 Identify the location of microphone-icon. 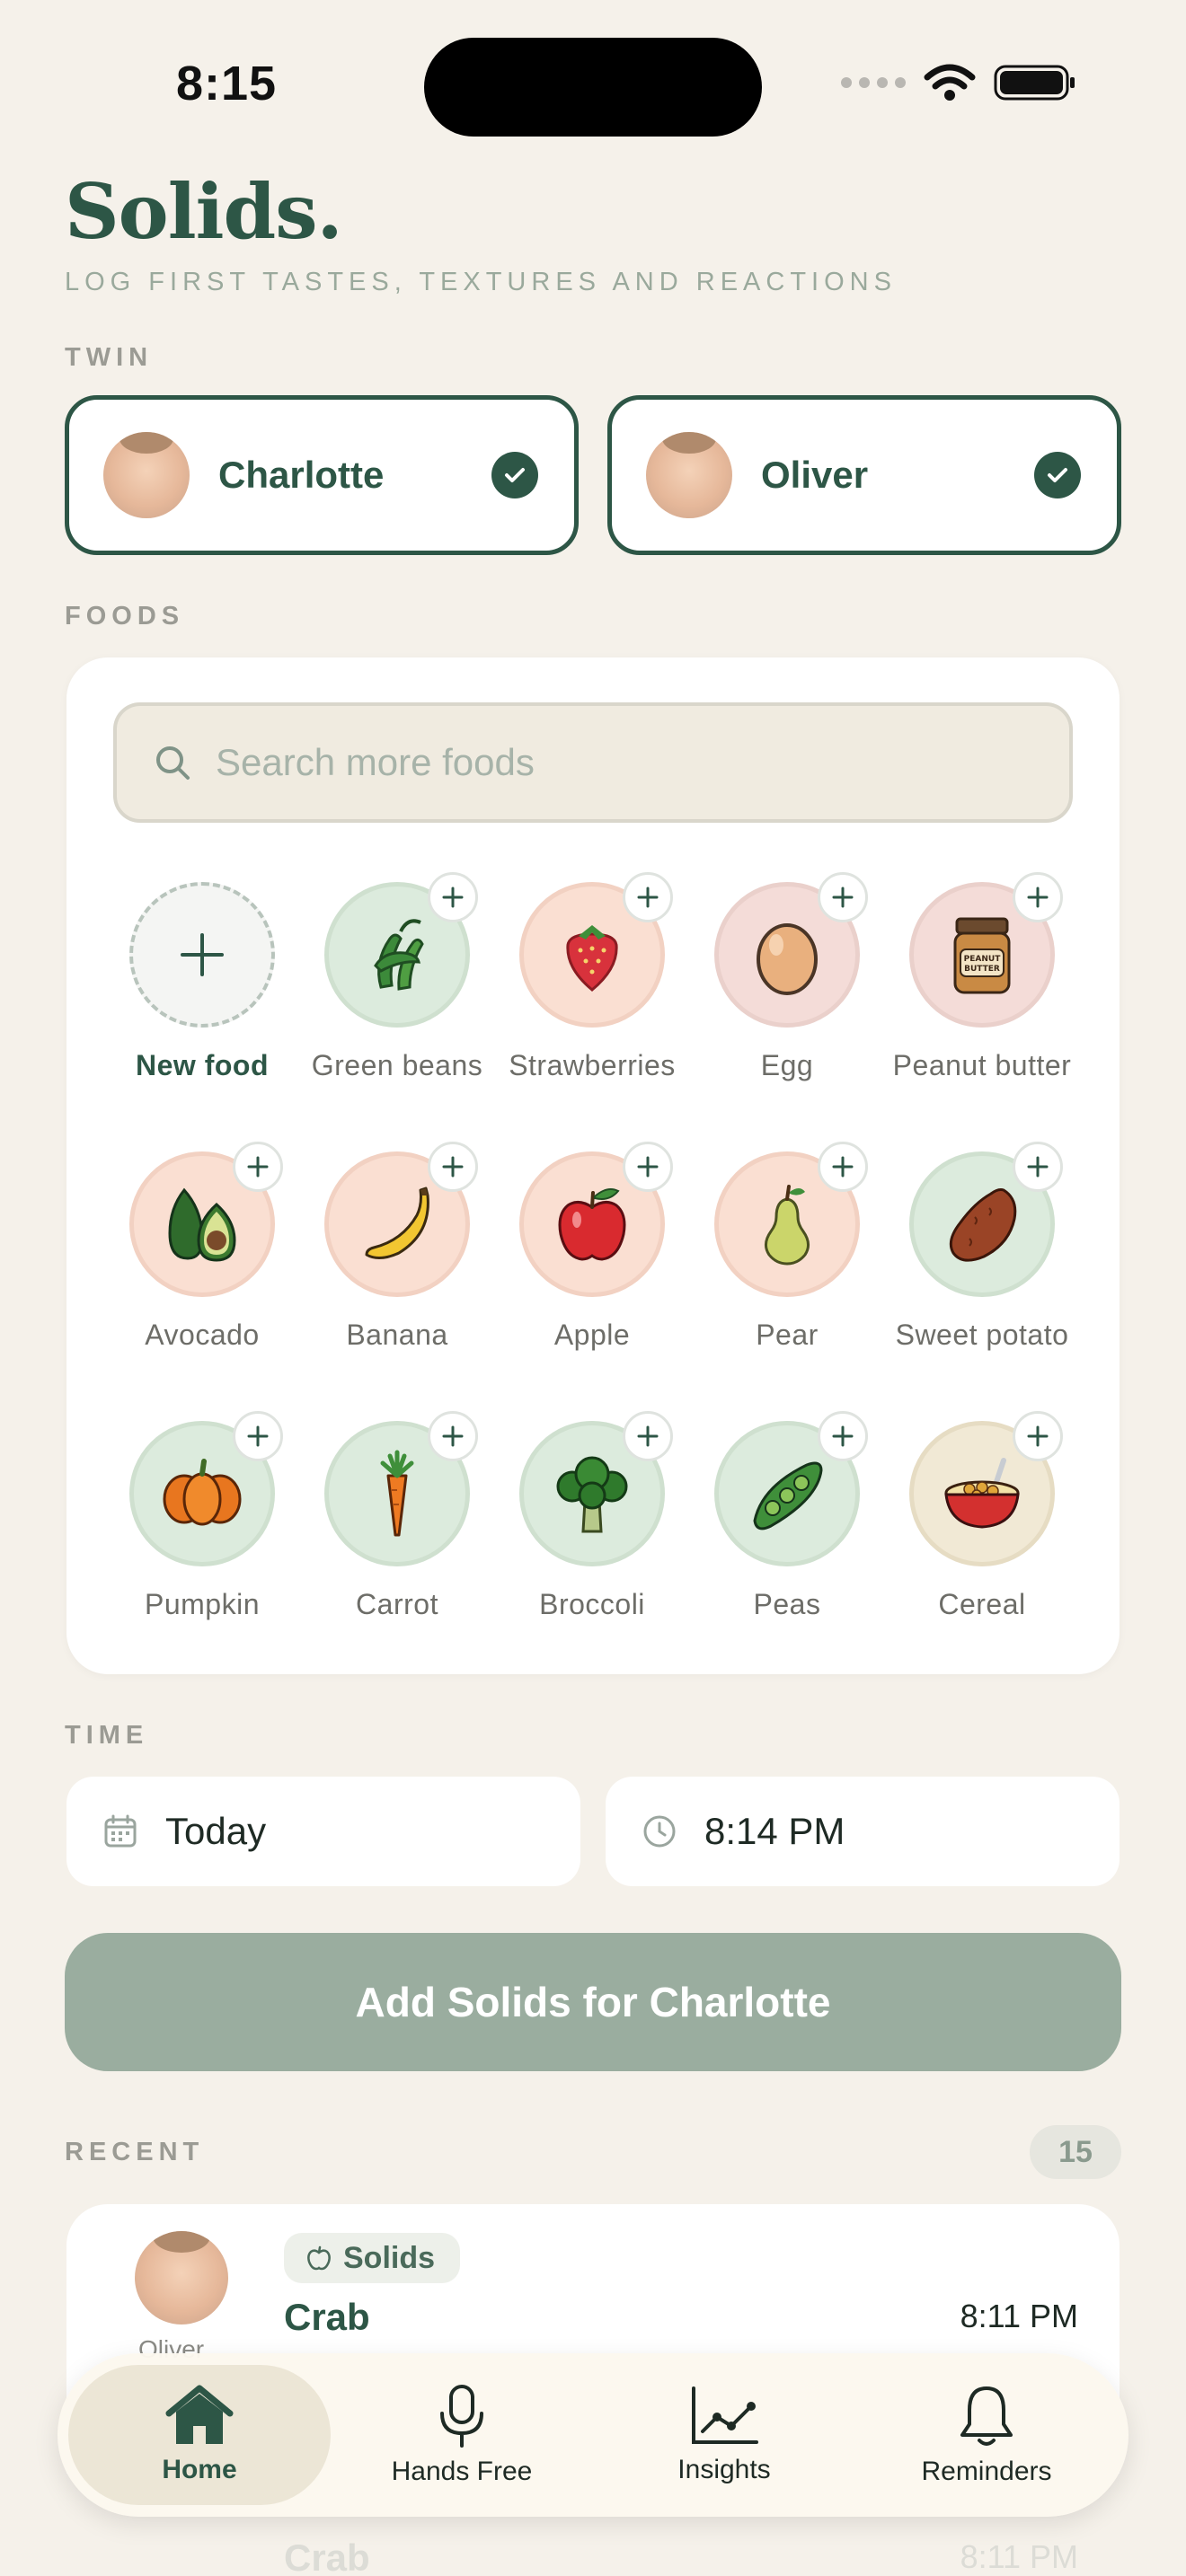
(461, 2416).